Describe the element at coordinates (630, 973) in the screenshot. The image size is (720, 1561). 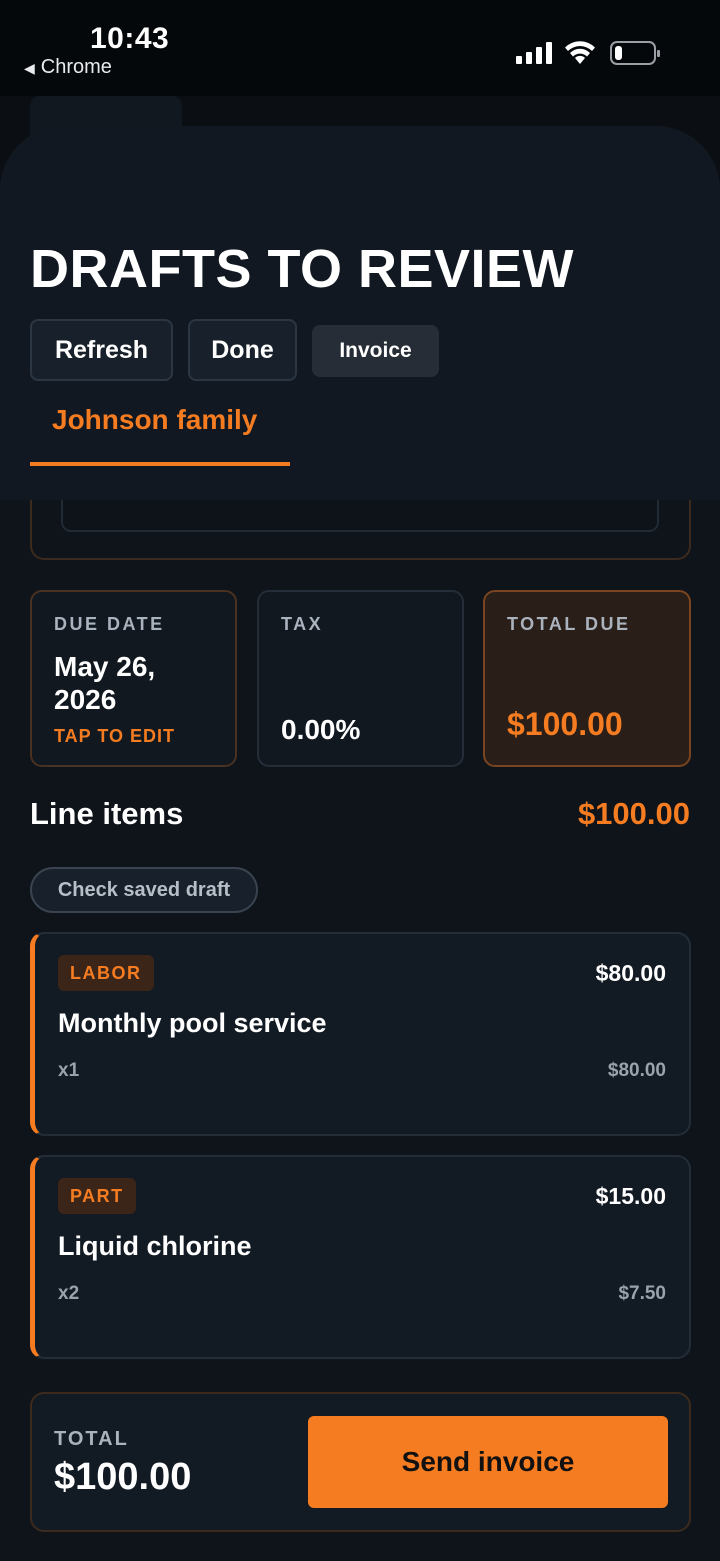
I see `item-amount: $80.00` at that location.